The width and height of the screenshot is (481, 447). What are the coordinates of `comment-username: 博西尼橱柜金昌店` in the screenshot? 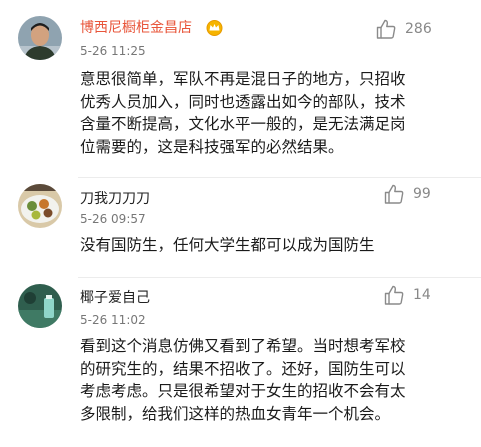 It's located at (136, 28).